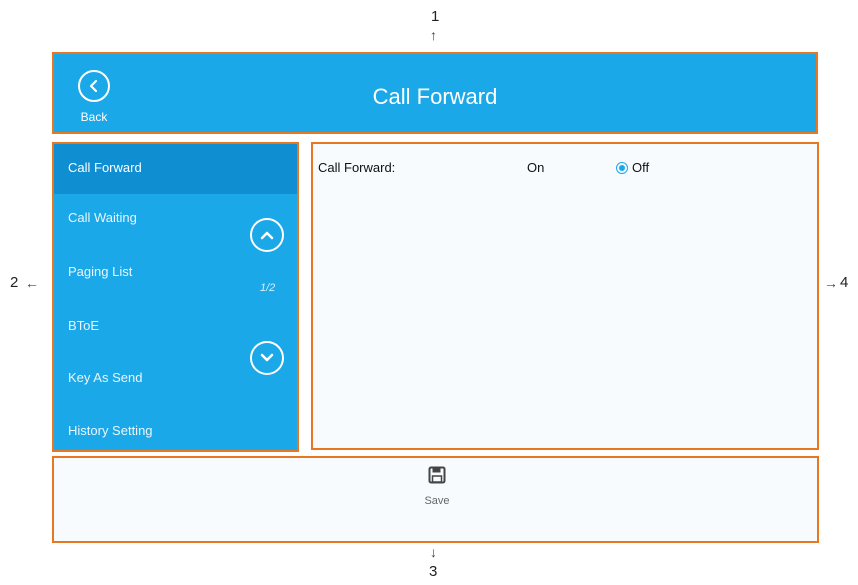 This screenshot has height=585, width=858. I want to click on callout-3: 3, so click(433, 571).